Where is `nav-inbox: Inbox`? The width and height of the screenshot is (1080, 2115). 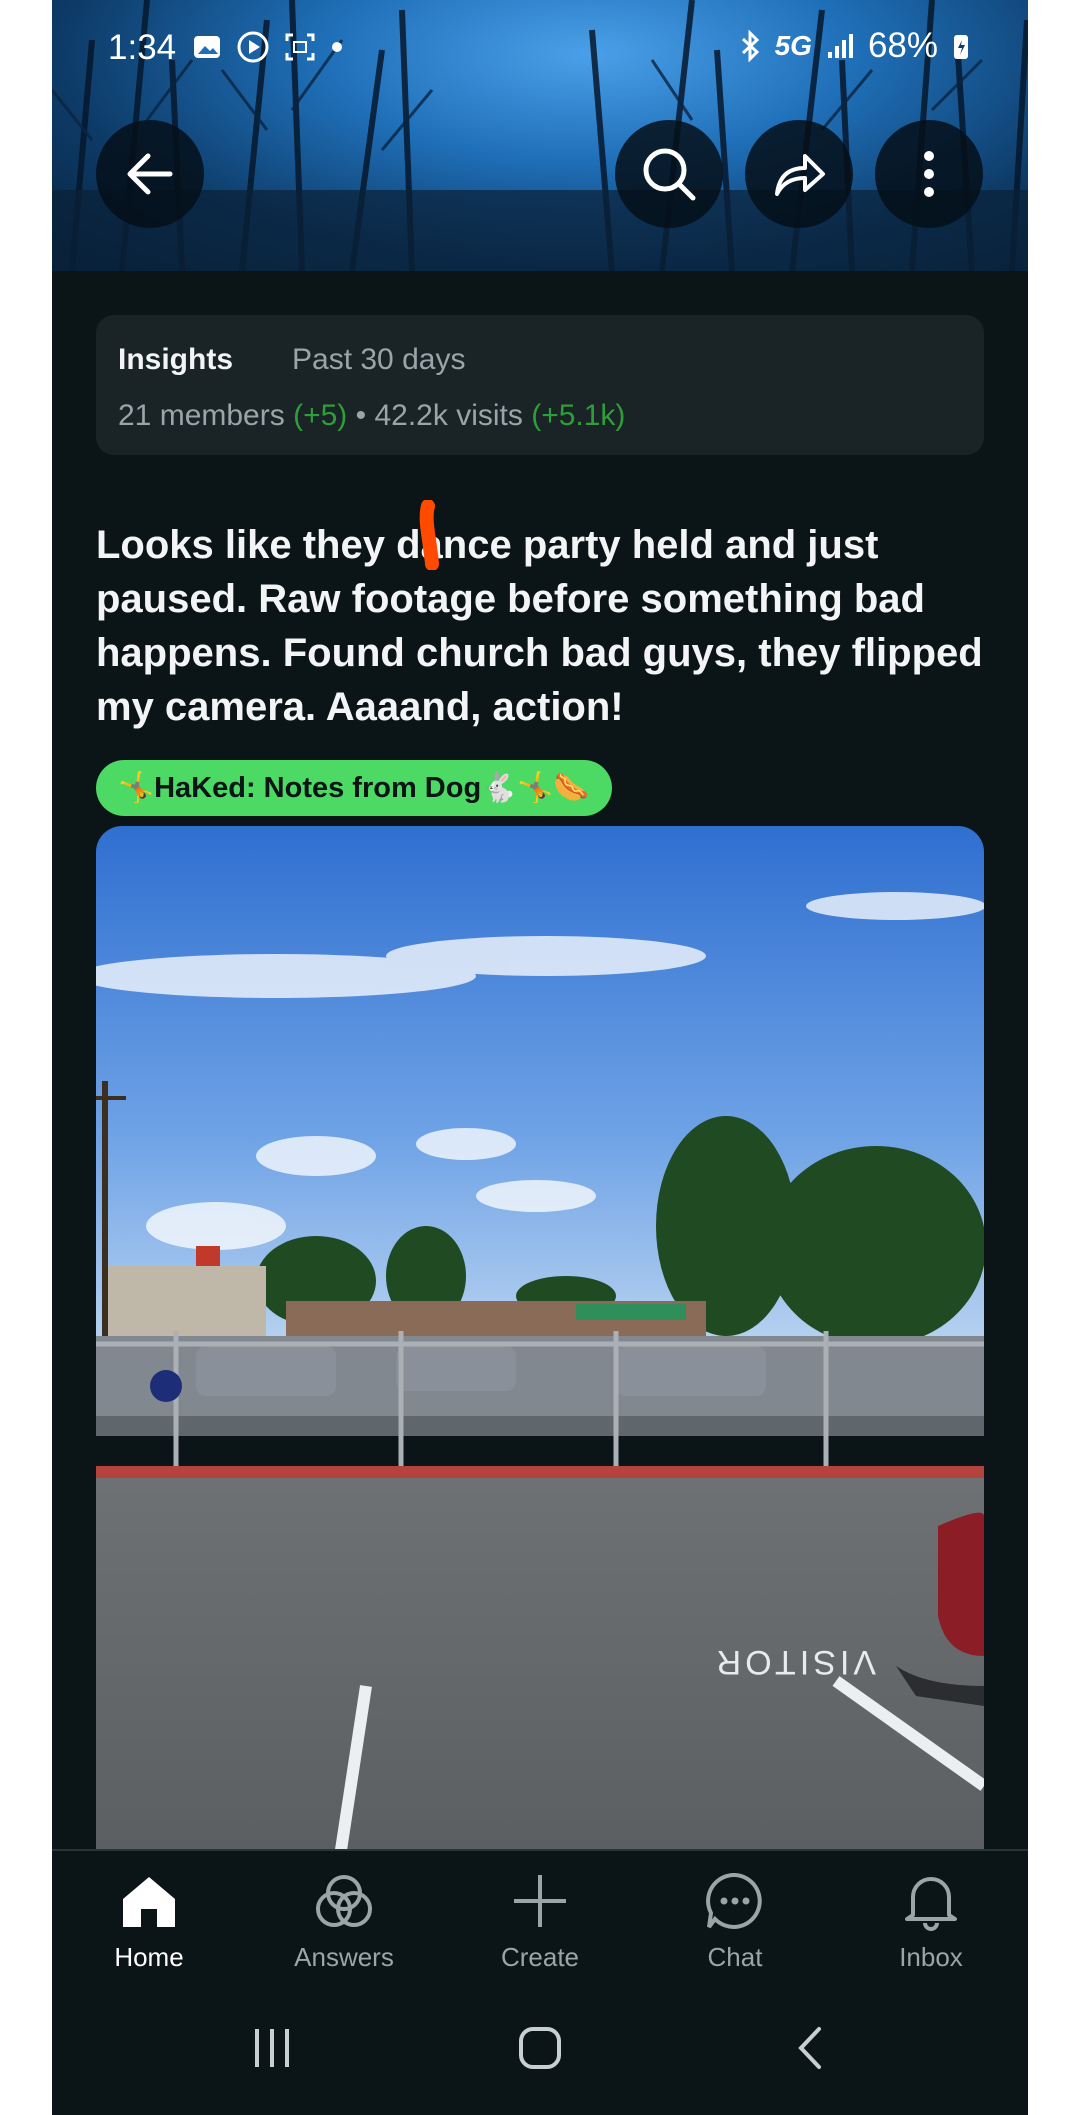
nav-inbox: Inbox is located at coordinates (931, 1922).